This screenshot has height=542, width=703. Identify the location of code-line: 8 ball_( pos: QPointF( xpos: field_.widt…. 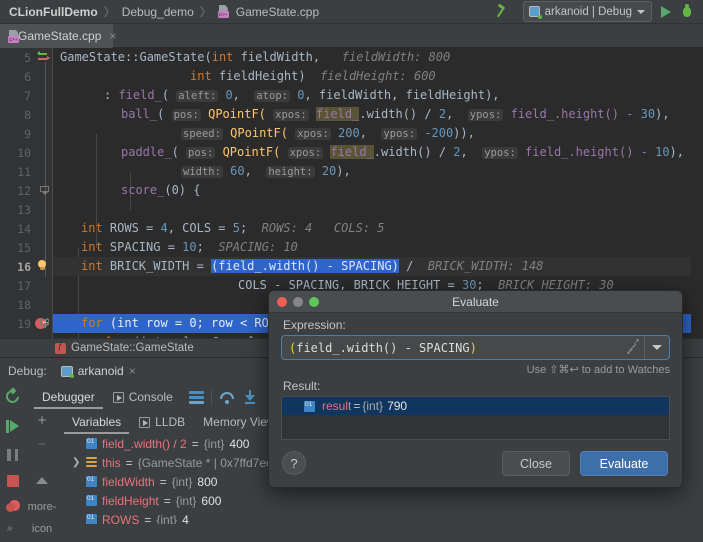
(351, 114).